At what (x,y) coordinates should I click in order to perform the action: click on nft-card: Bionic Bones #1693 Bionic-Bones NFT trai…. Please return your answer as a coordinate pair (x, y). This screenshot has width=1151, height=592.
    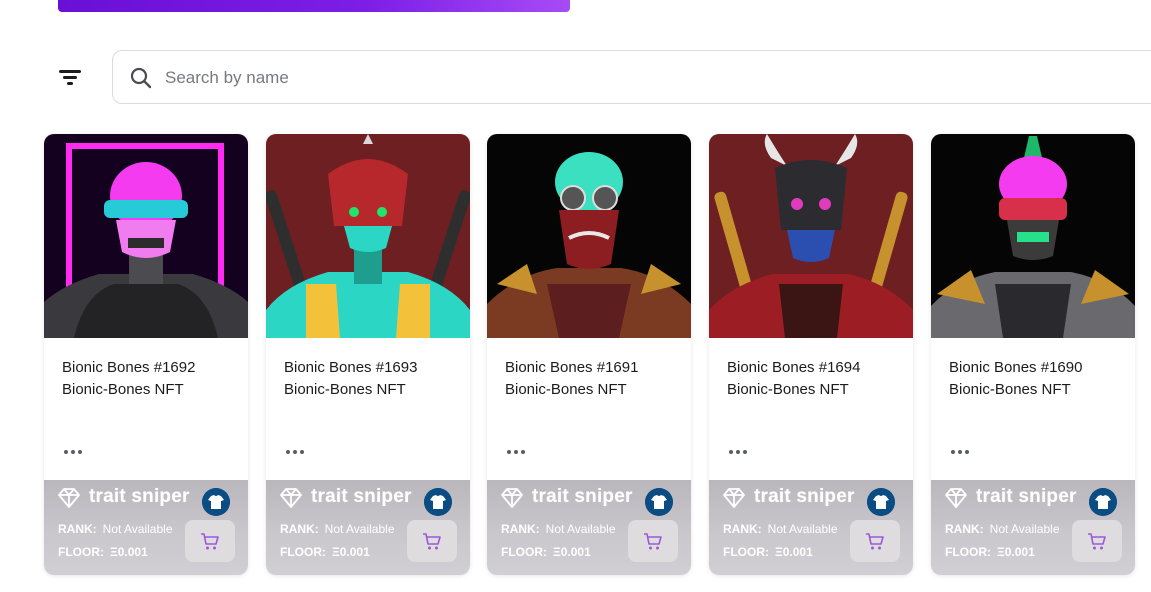
    Looking at the image, I should click on (368, 354).